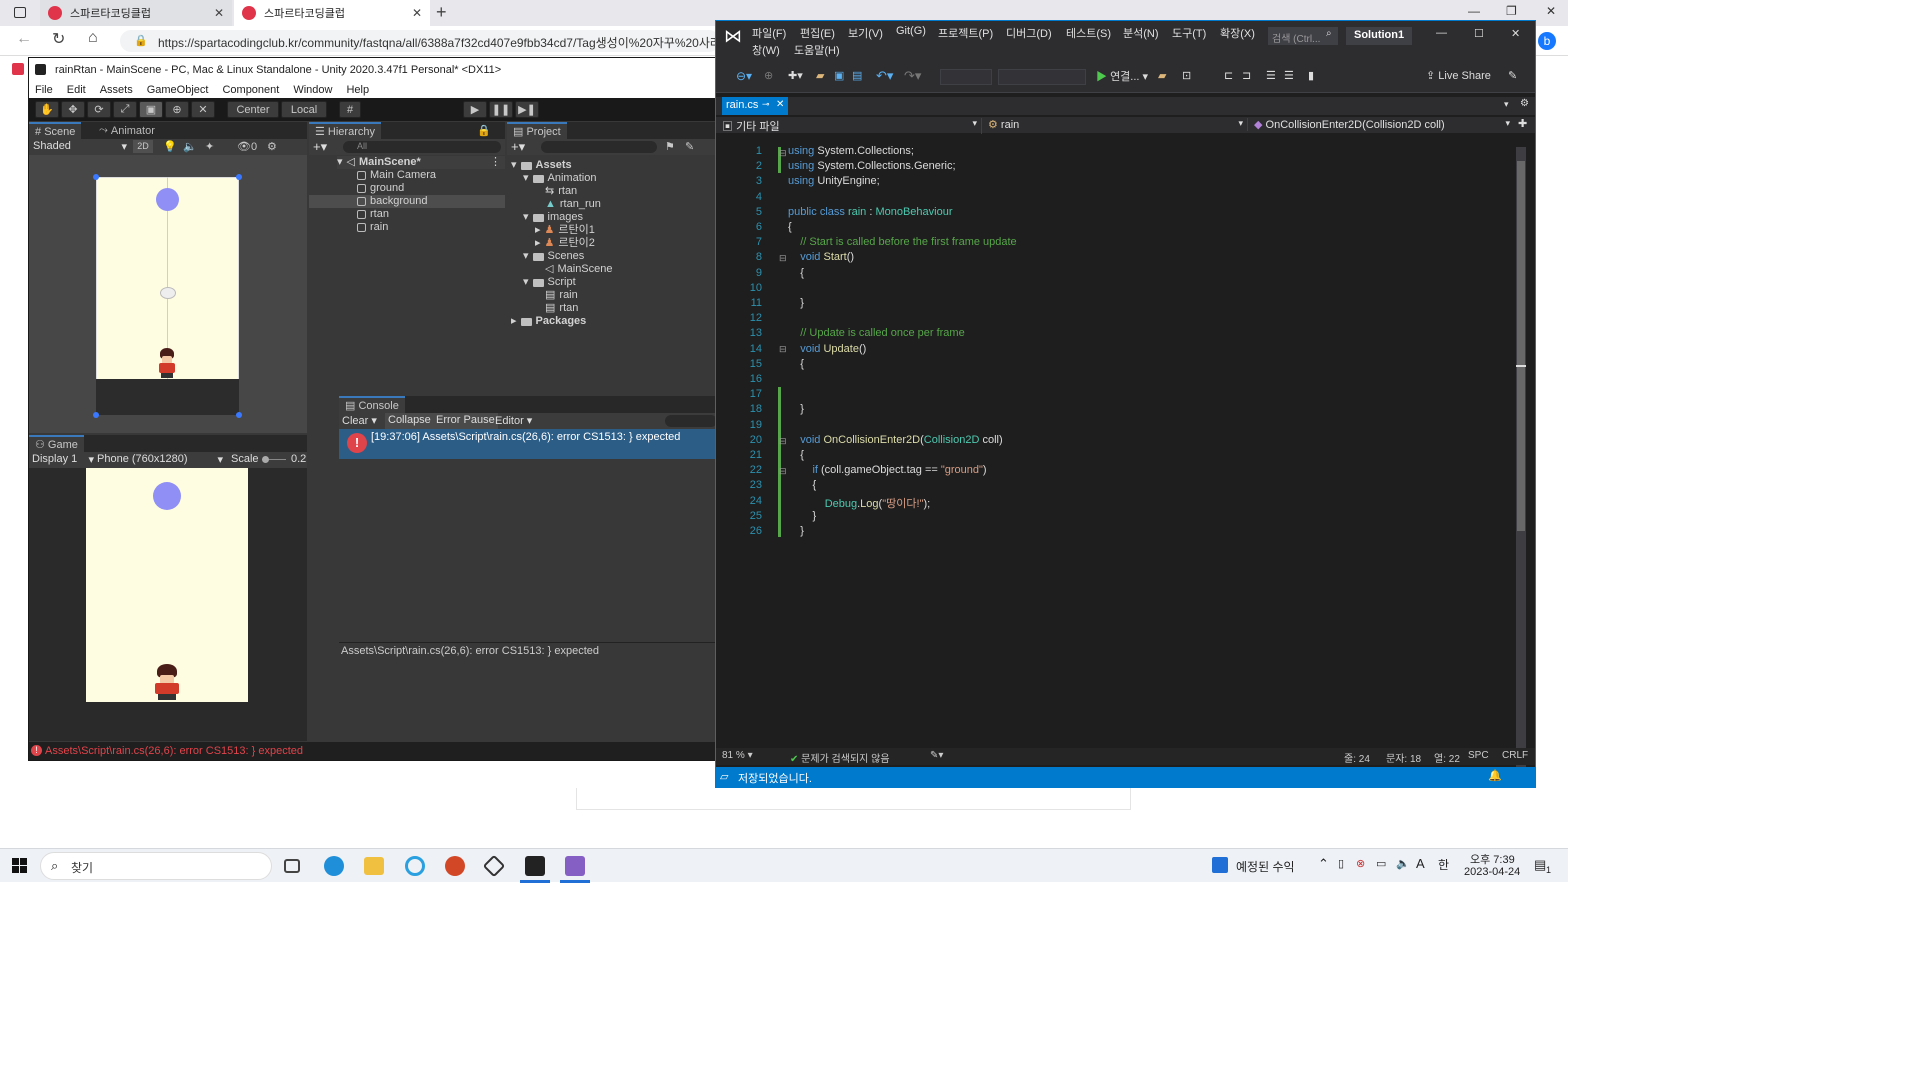  Describe the element at coordinates (1381, 863) in the screenshot. I see `network-icon: ▭` at that location.